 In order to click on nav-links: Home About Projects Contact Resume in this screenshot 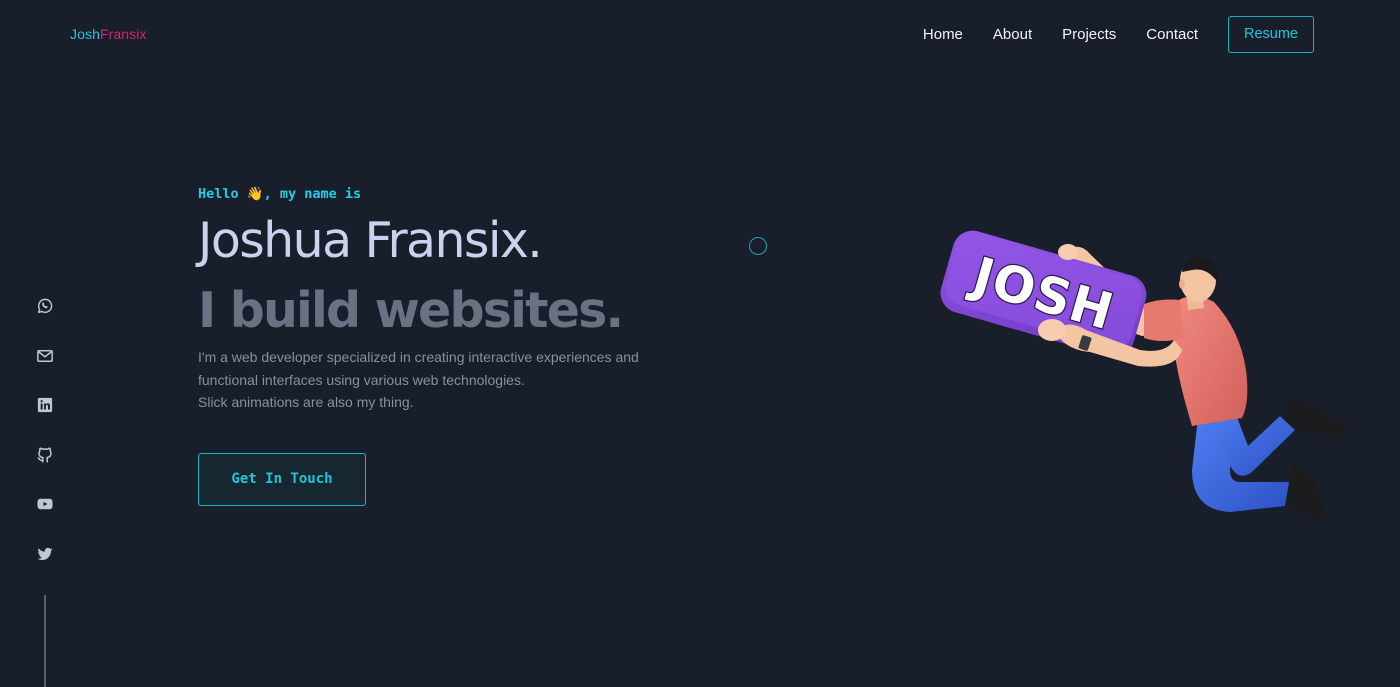, I will do `click(1118, 34)`.